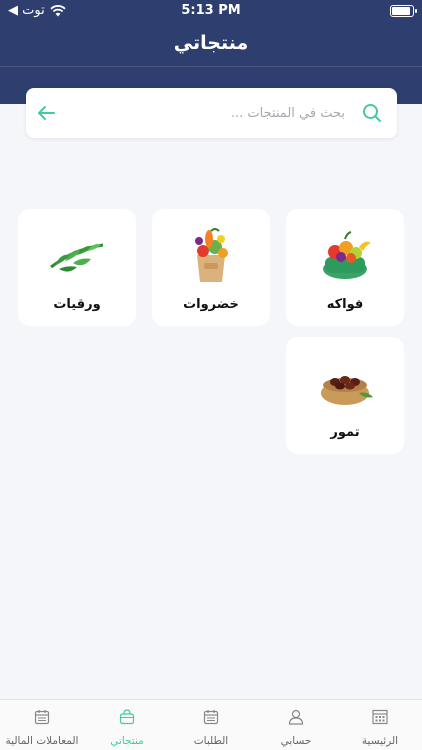  Describe the element at coordinates (296, 741) in the screenshot. I see `tab-label: حسابي` at that location.